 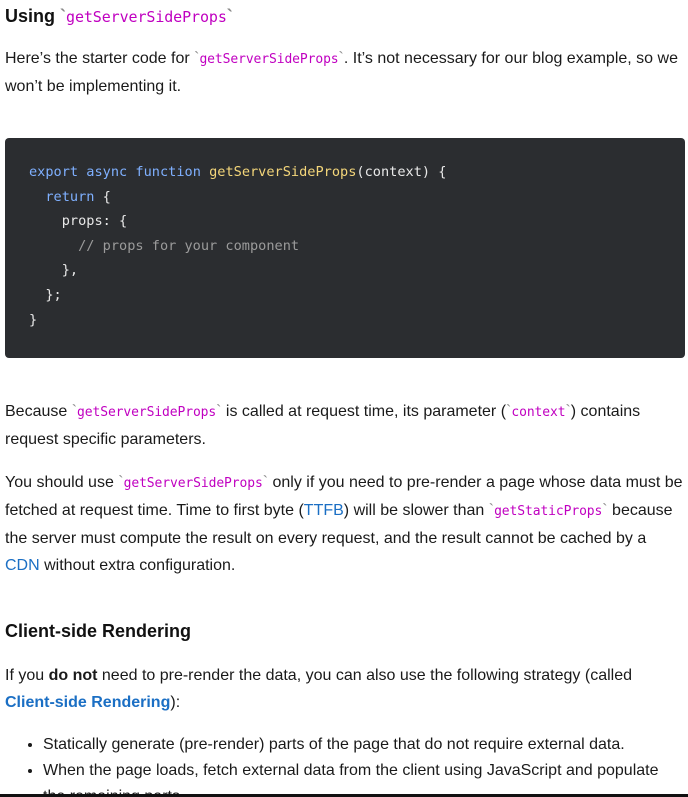 I want to click on section-heading-using: Using `getServerSideProps`, so click(x=119, y=16).